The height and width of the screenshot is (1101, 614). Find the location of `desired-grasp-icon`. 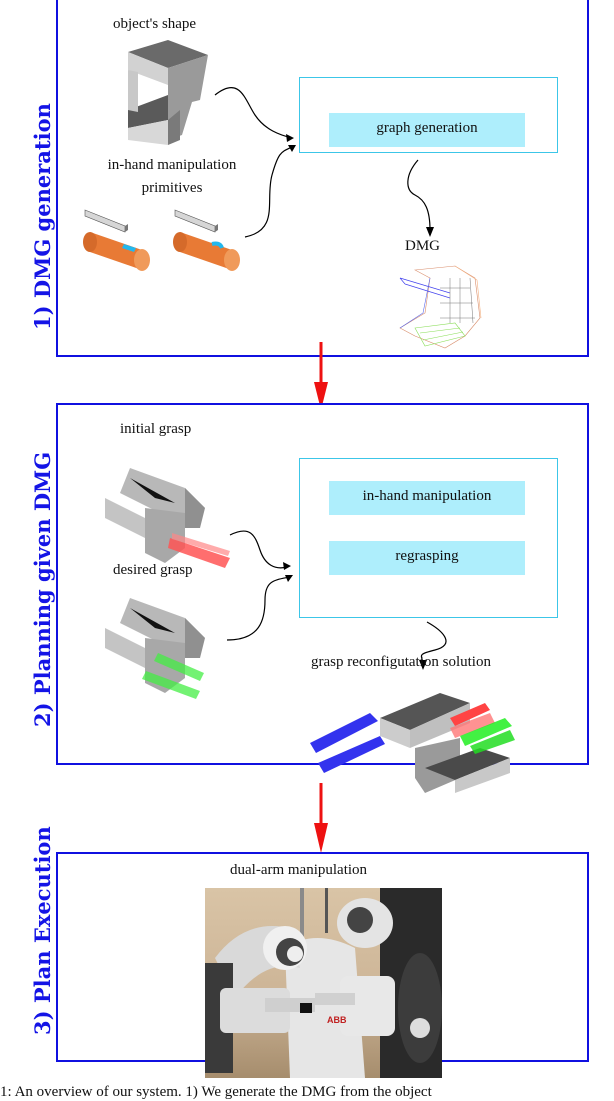

desired-grasp-icon is located at coordinates (155, 648).